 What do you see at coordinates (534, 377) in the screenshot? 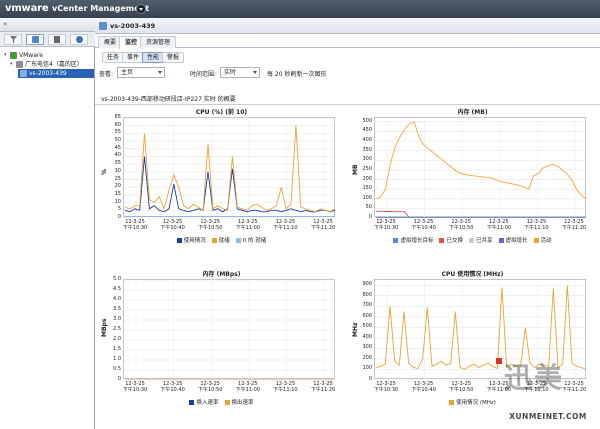
I see `watermark-logo: 迅美` at bounding box center [534, 377].